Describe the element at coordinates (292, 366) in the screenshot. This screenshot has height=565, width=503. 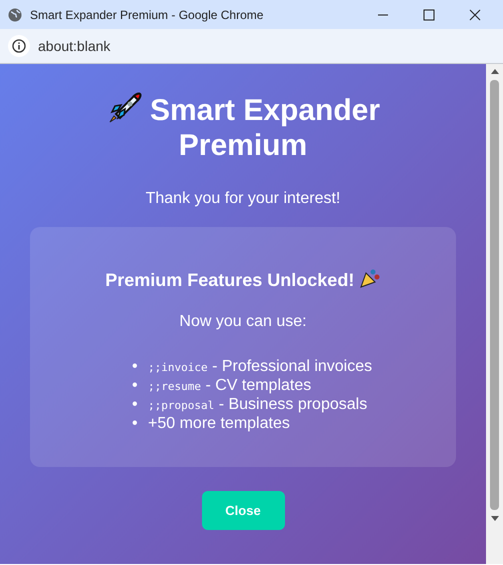
I see `feature-text: - Professional invoices` at that location.